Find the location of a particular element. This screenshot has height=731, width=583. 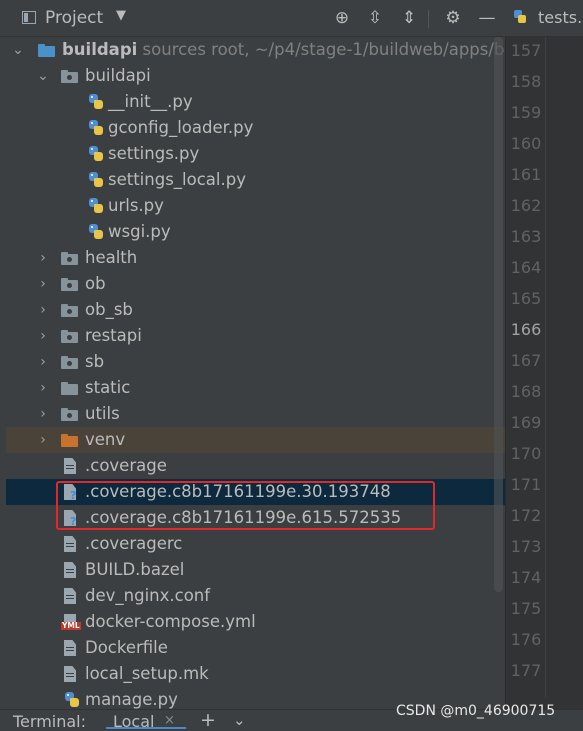

yml-file-icon: YML is located at coordinates (72, 622).